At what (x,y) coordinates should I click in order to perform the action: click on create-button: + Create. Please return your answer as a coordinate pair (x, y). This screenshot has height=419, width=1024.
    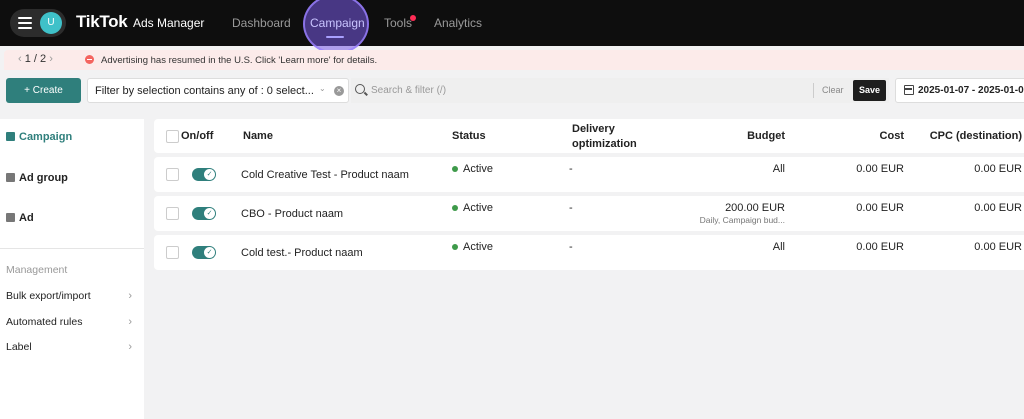
    Looking at the image, I should click on (43, 90).